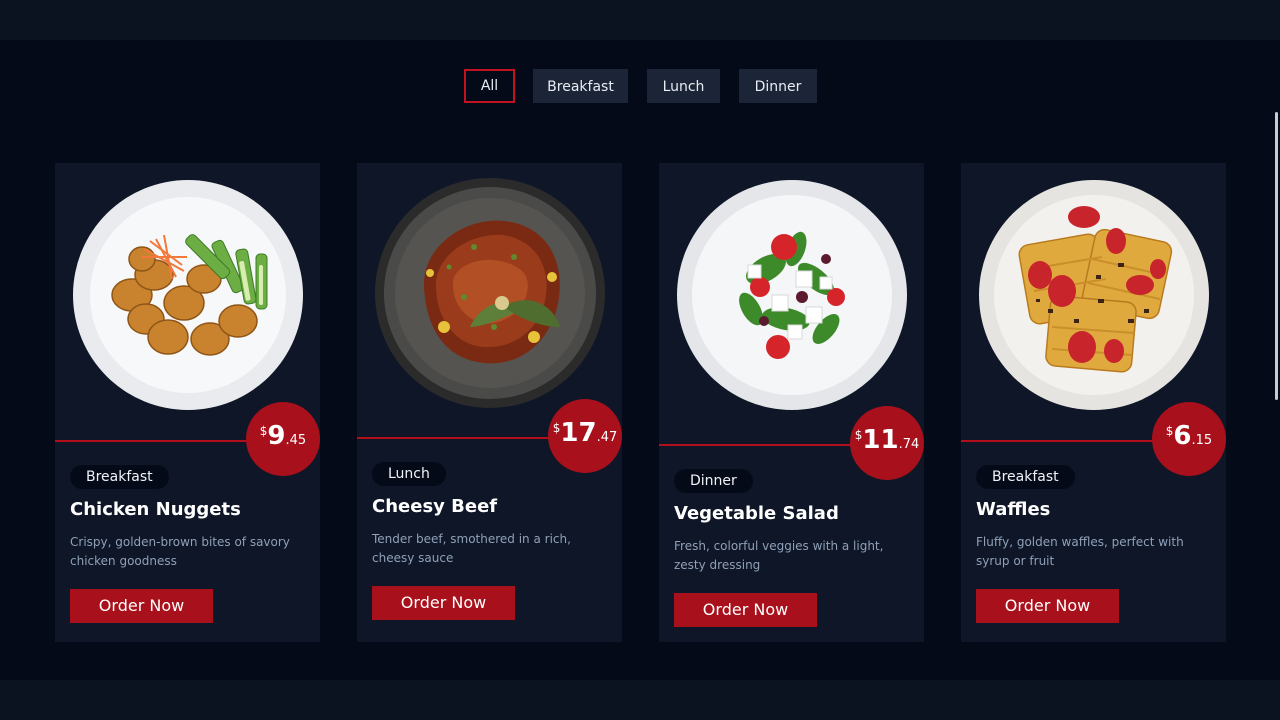 Image resolution: width=1280 pixels, height=720 pixels. Describe the element at coordinates (713, 481) in the screenshot. I see `category-tag: Dinner` at that location.